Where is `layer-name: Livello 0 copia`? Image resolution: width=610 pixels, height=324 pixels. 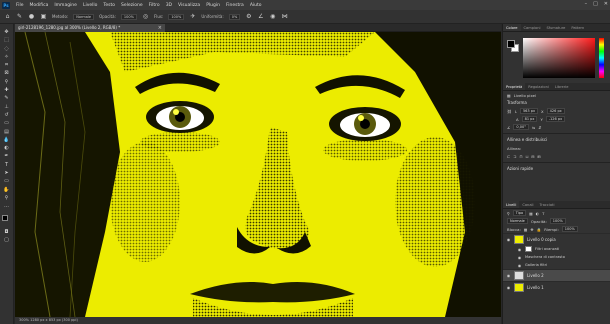 layer-name: Livello 0 copia is located at coordinates (541, 239).